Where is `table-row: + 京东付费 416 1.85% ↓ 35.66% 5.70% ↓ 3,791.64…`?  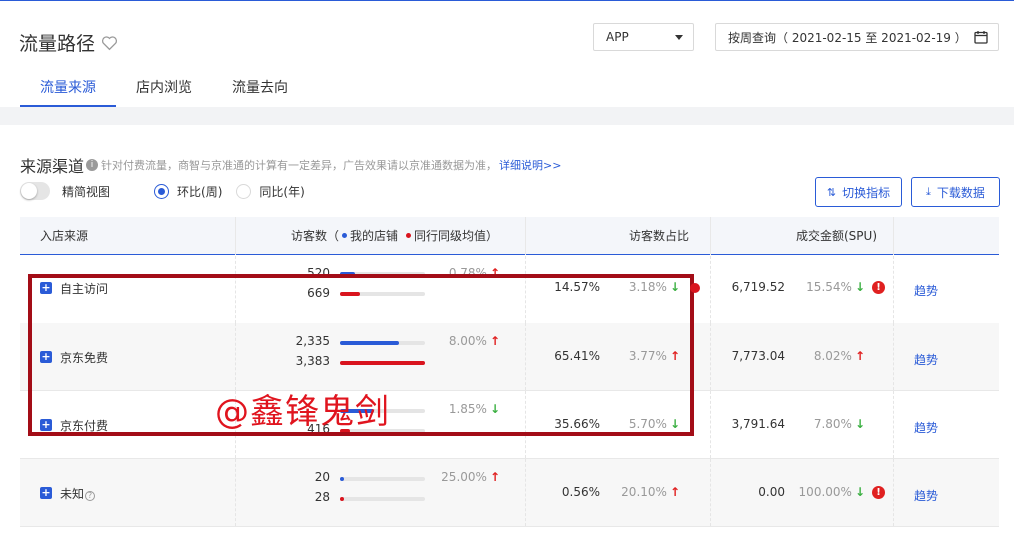
table-row: + 京东付费 416 1.85% ↓ 35.66% 5.70% ↓ 3,791.64… is located at coordinates (509, 425).